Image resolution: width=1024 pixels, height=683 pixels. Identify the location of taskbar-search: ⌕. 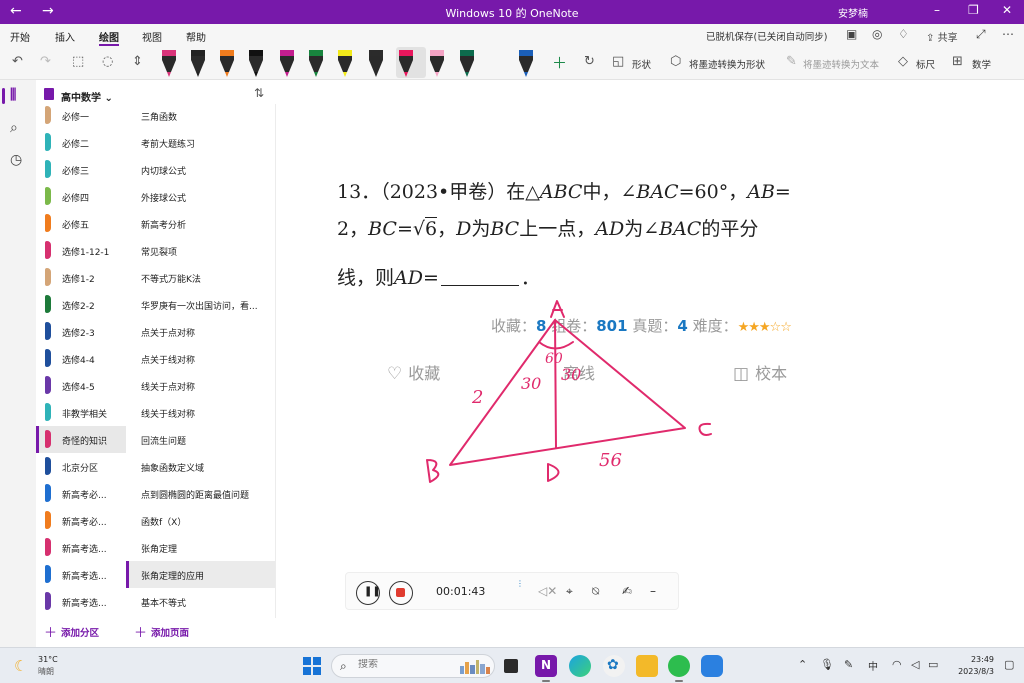
(413, 666).